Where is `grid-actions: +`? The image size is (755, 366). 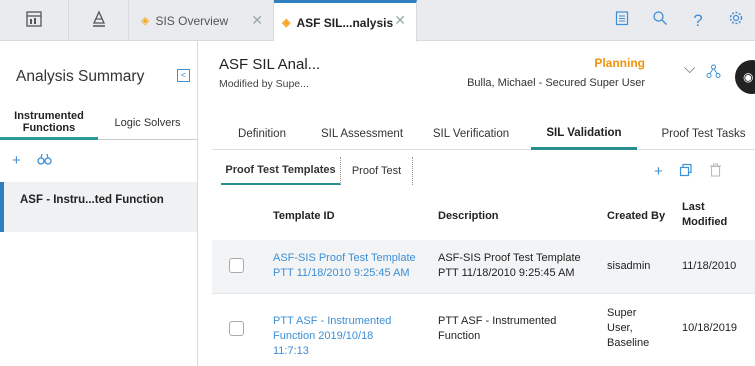 grid-actions: + is located at coordinates (688, 172).